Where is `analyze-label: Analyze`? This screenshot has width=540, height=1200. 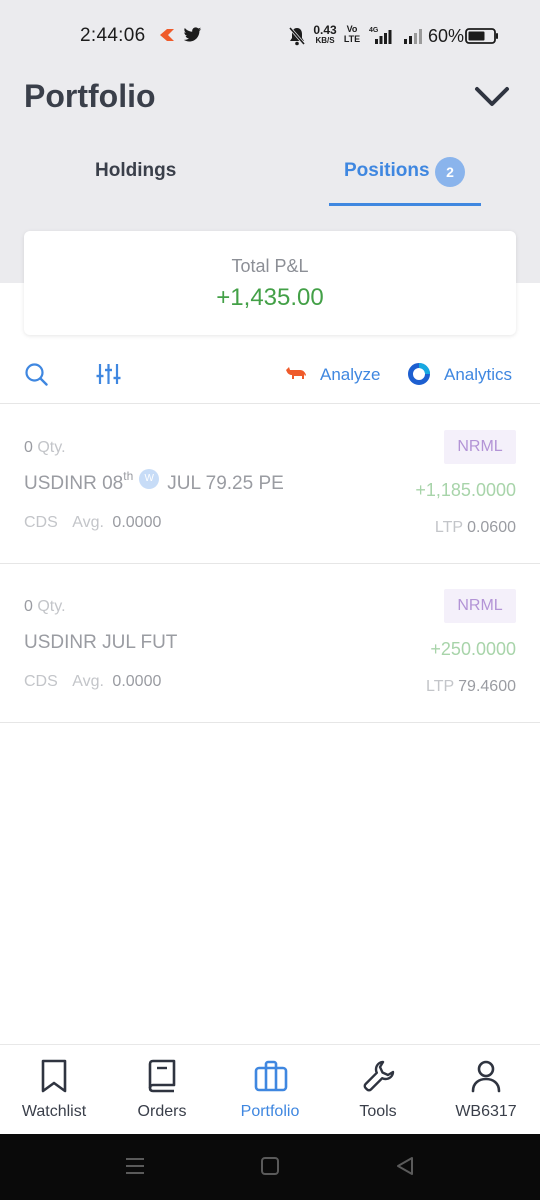 analyze-label: Analyze is located at coordinates (350, 374).